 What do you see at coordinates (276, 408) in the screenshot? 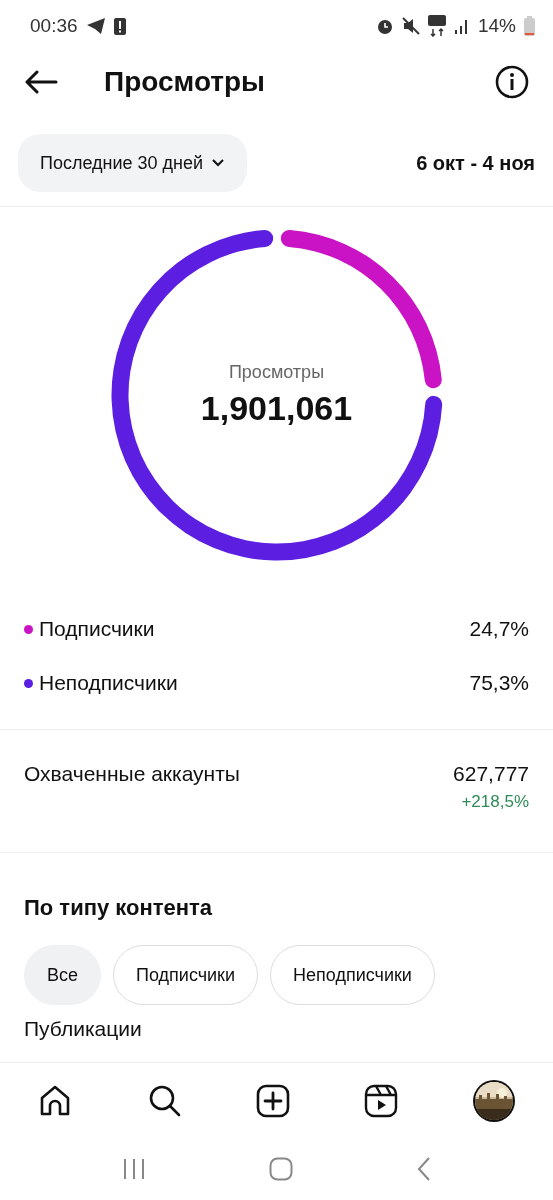
I see `total-views: 1,901,061` at bounding box center [276, 408].